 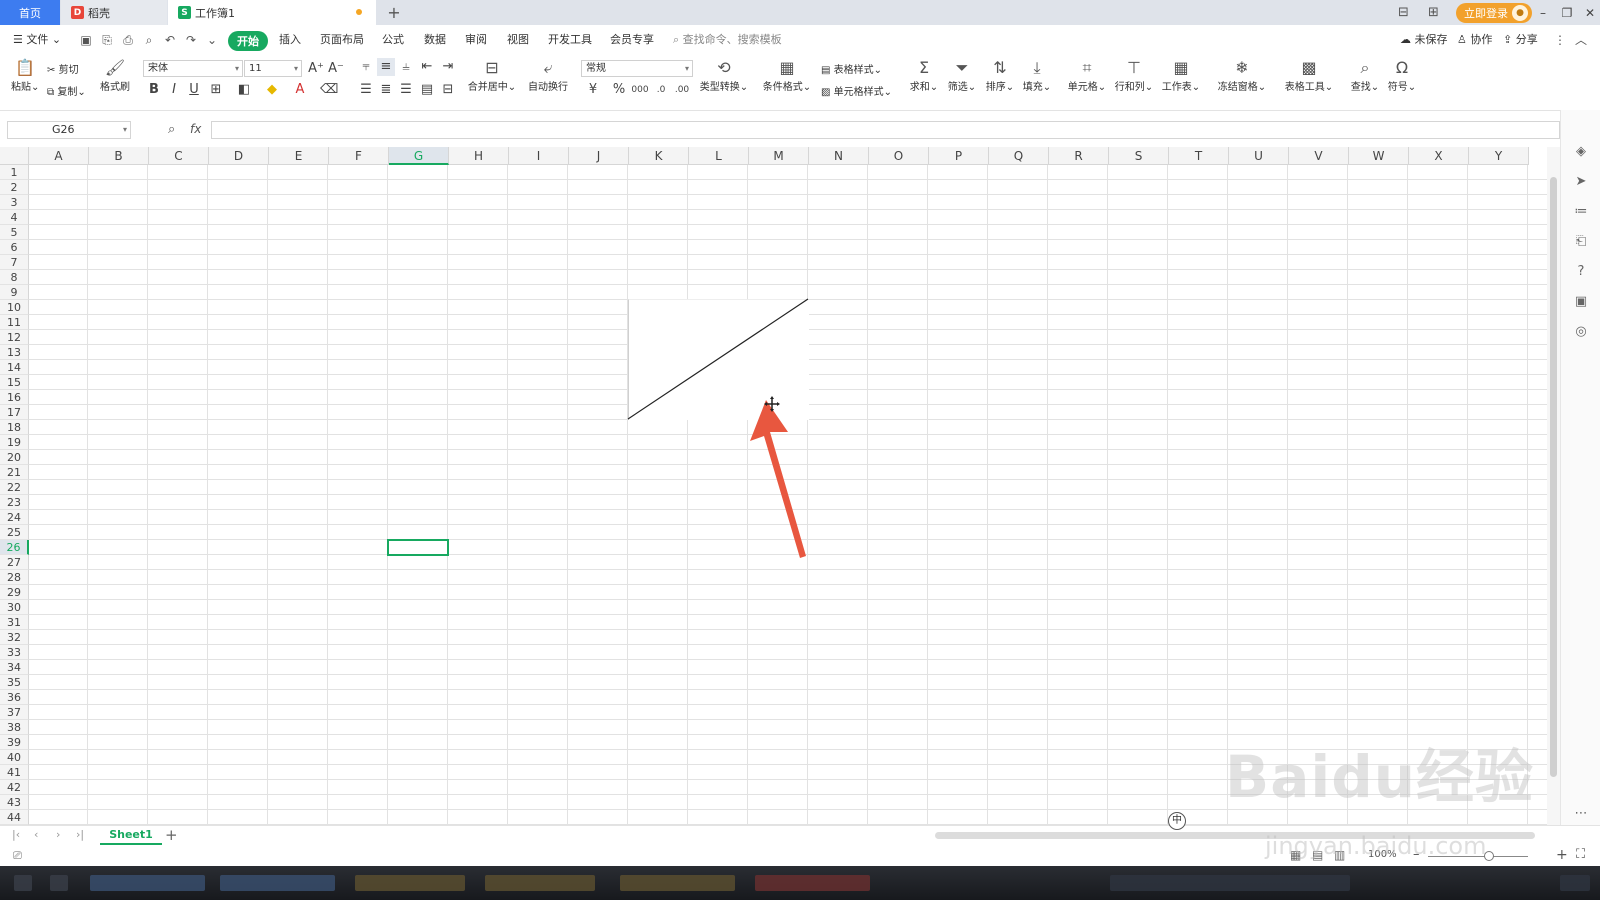 I want to click on column-header-k: K, so click(x=659, y=156).